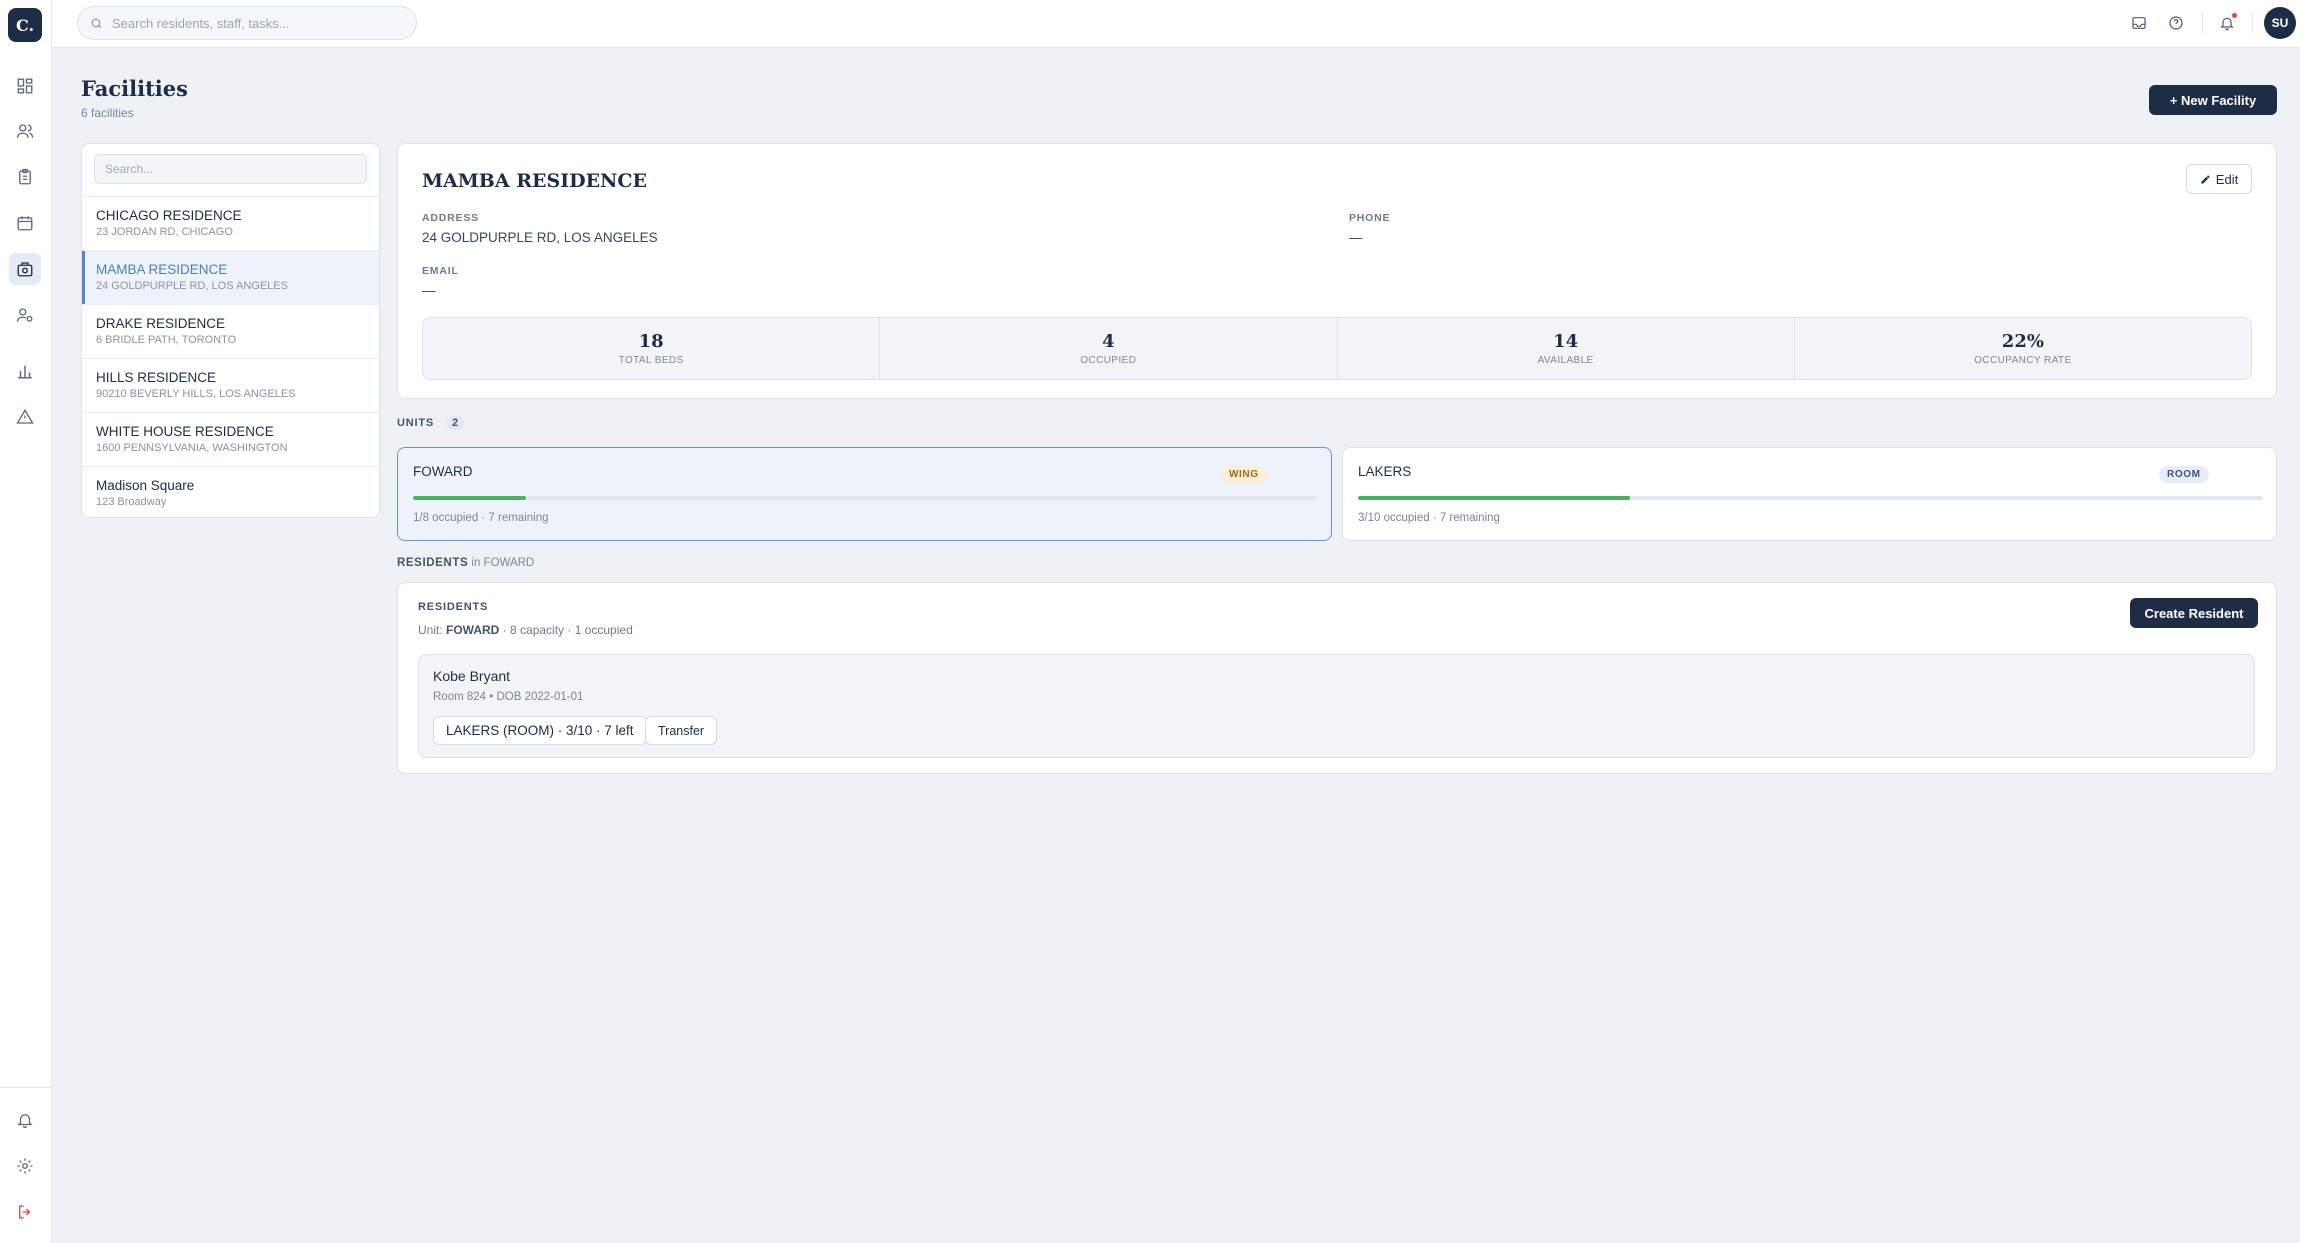 Image resolution: width=2300 pixels, height=1243 pixels. I want to click on unit-card-selected: FOWARD WING 1/8 occupied · 7 remaining, so click(864, 494).